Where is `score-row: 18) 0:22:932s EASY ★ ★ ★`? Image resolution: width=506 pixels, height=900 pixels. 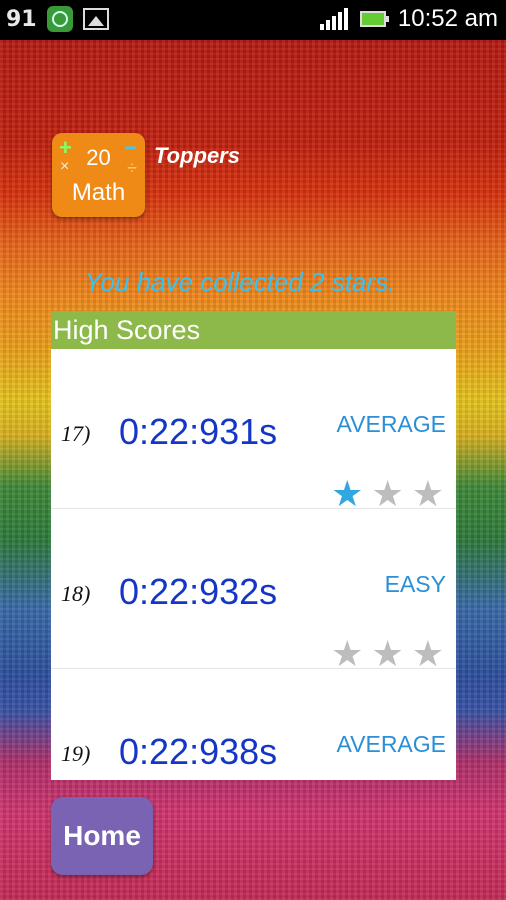
score-row: 18) 0:22:932s EASY ★ ★ ★ is located at coordinates (253, 591).